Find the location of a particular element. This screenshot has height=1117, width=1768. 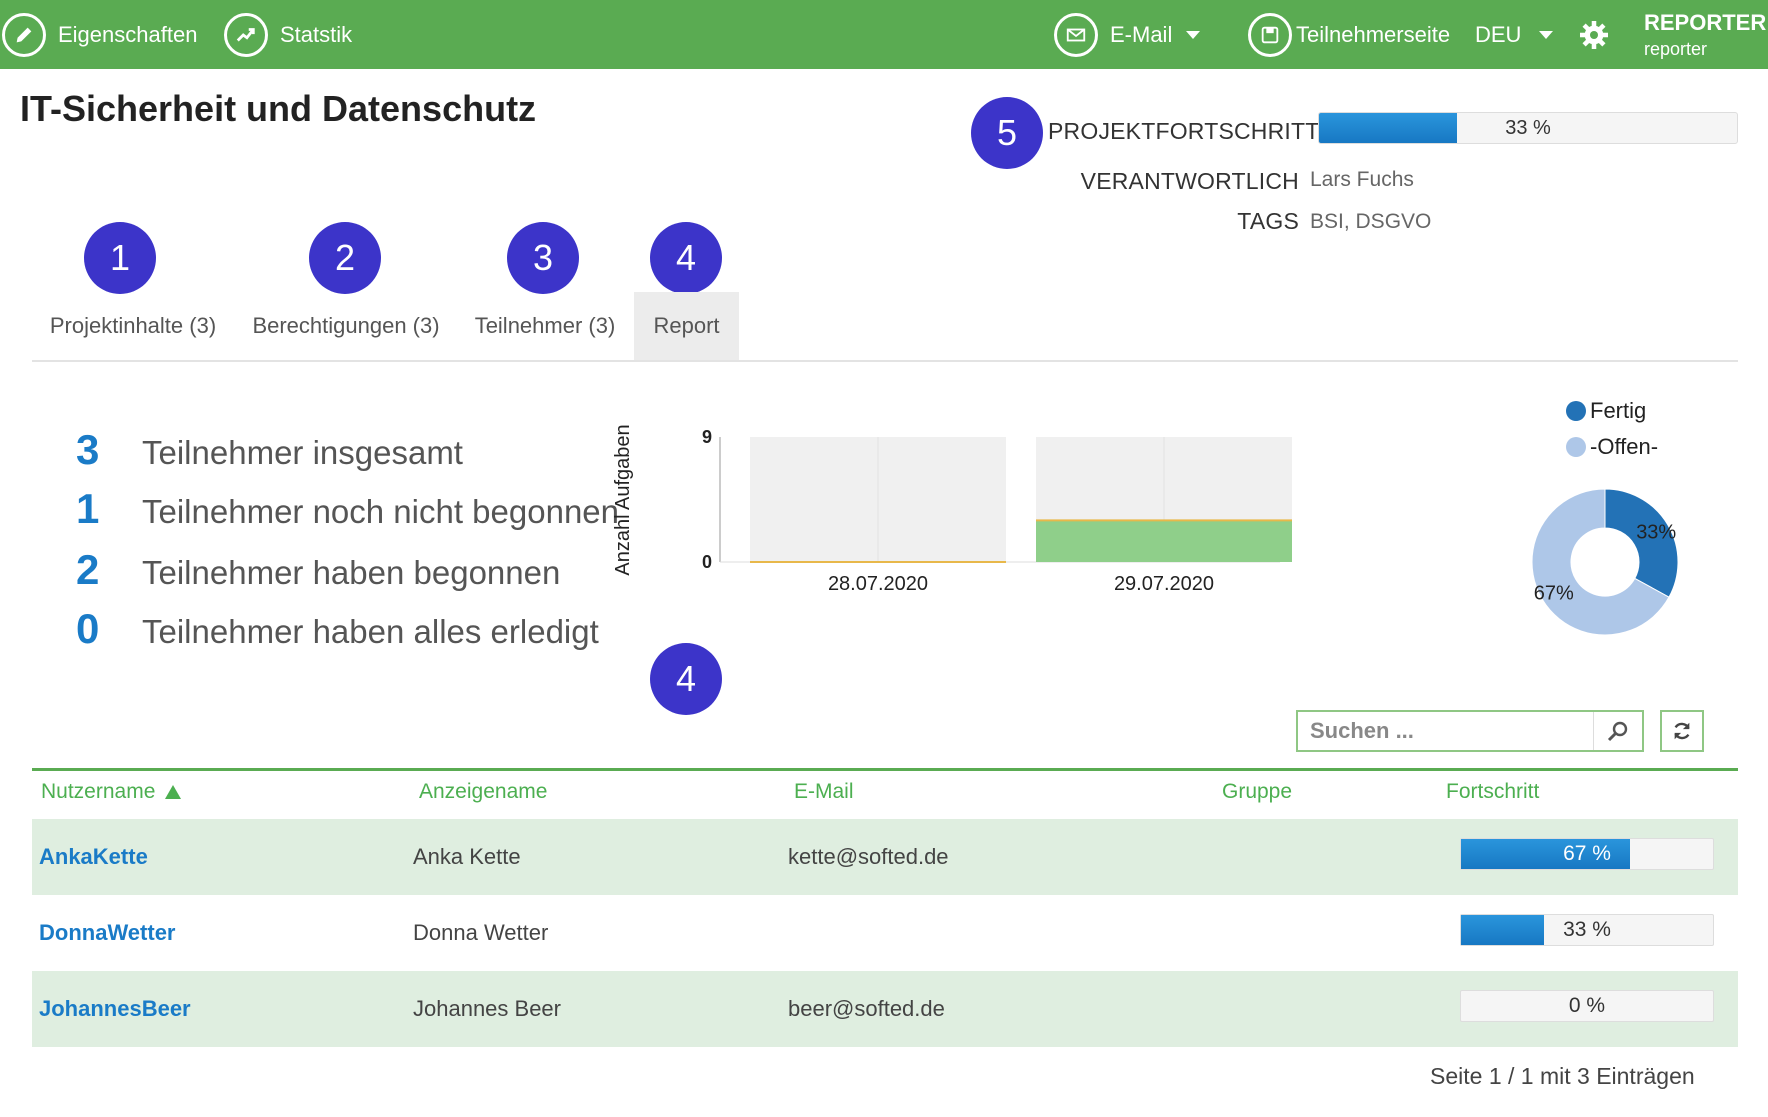

pagination-info: Seite 1 / 1 mit 3 Einträgen is located at coordinates (1562, 1076).